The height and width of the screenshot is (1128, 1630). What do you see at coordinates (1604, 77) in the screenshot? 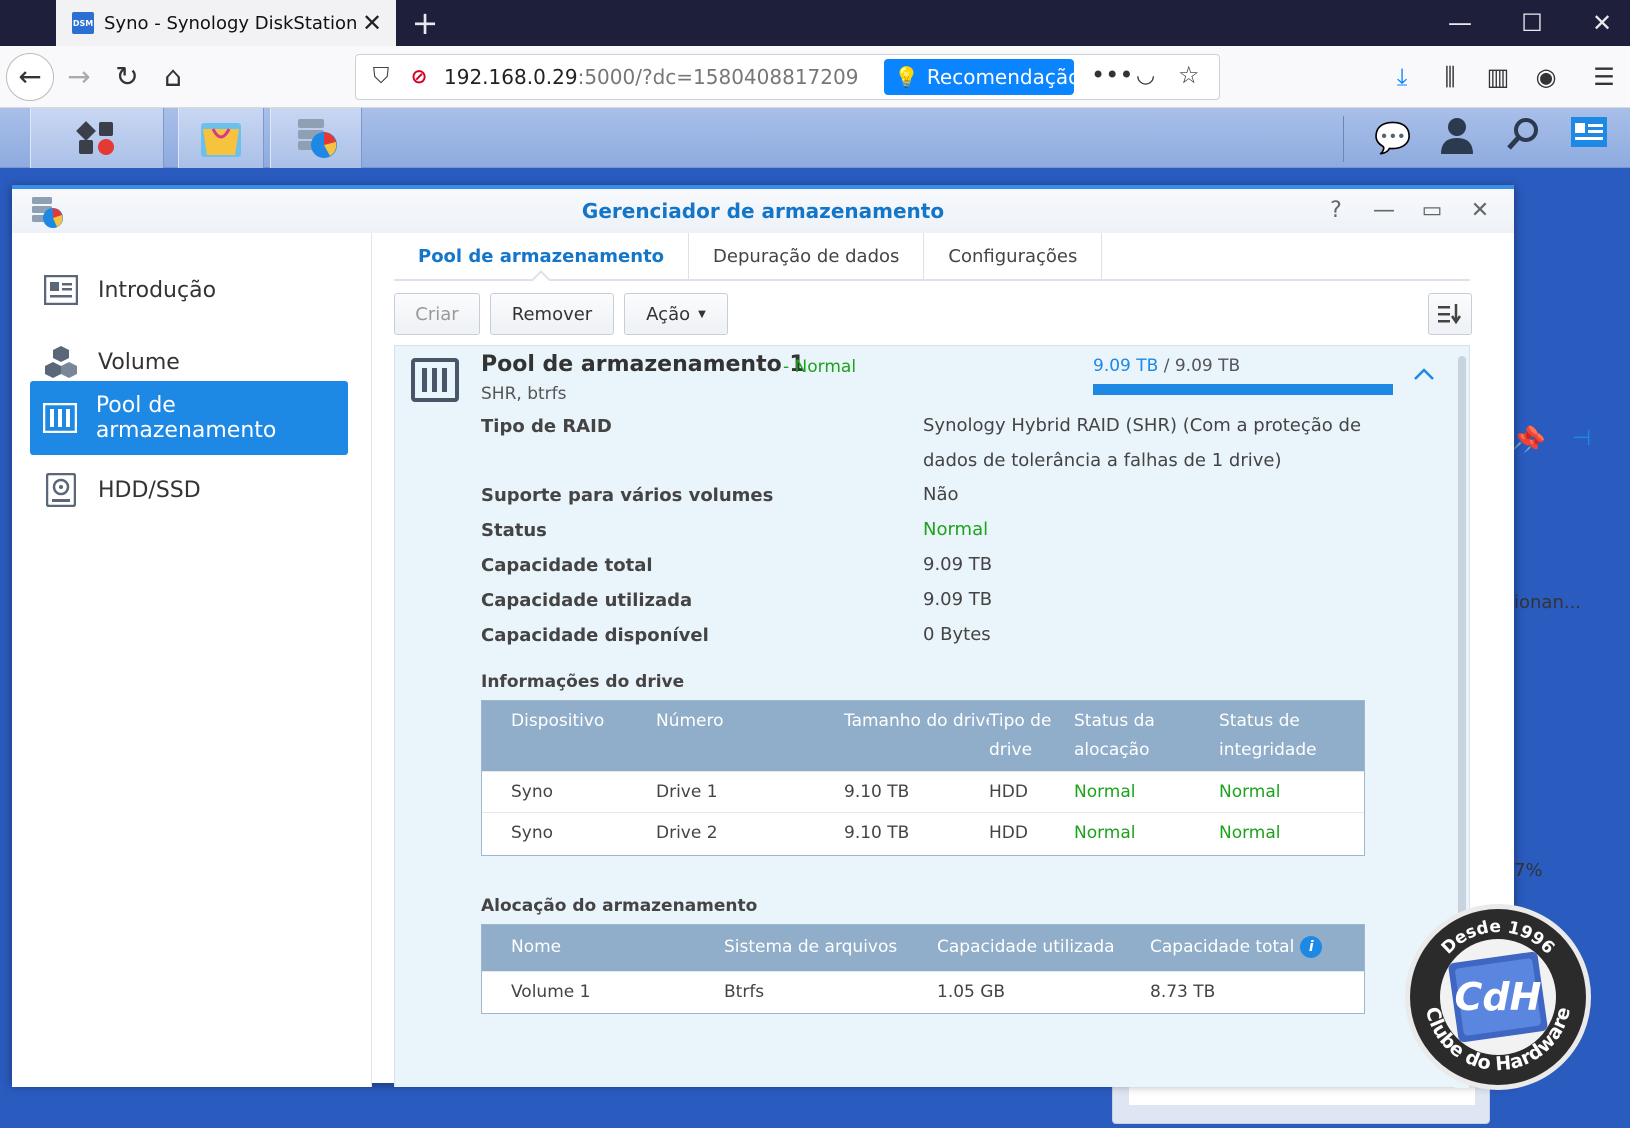
I see `menu-icon: ☰` at bounding box center [1604, 77].